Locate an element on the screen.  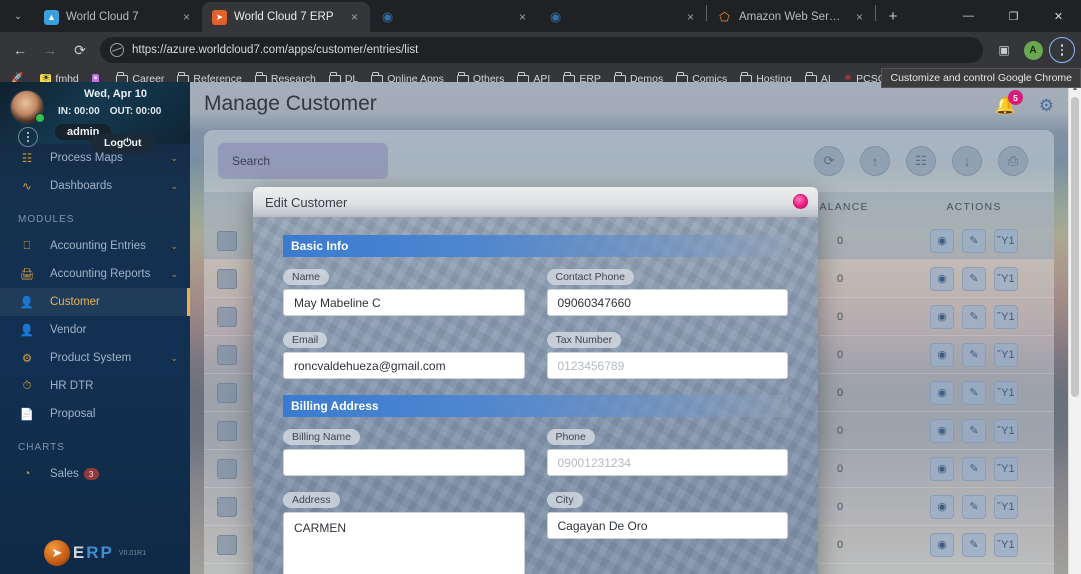
sidebar-section-charts: CHARTS is located at coordinates (41, 447).